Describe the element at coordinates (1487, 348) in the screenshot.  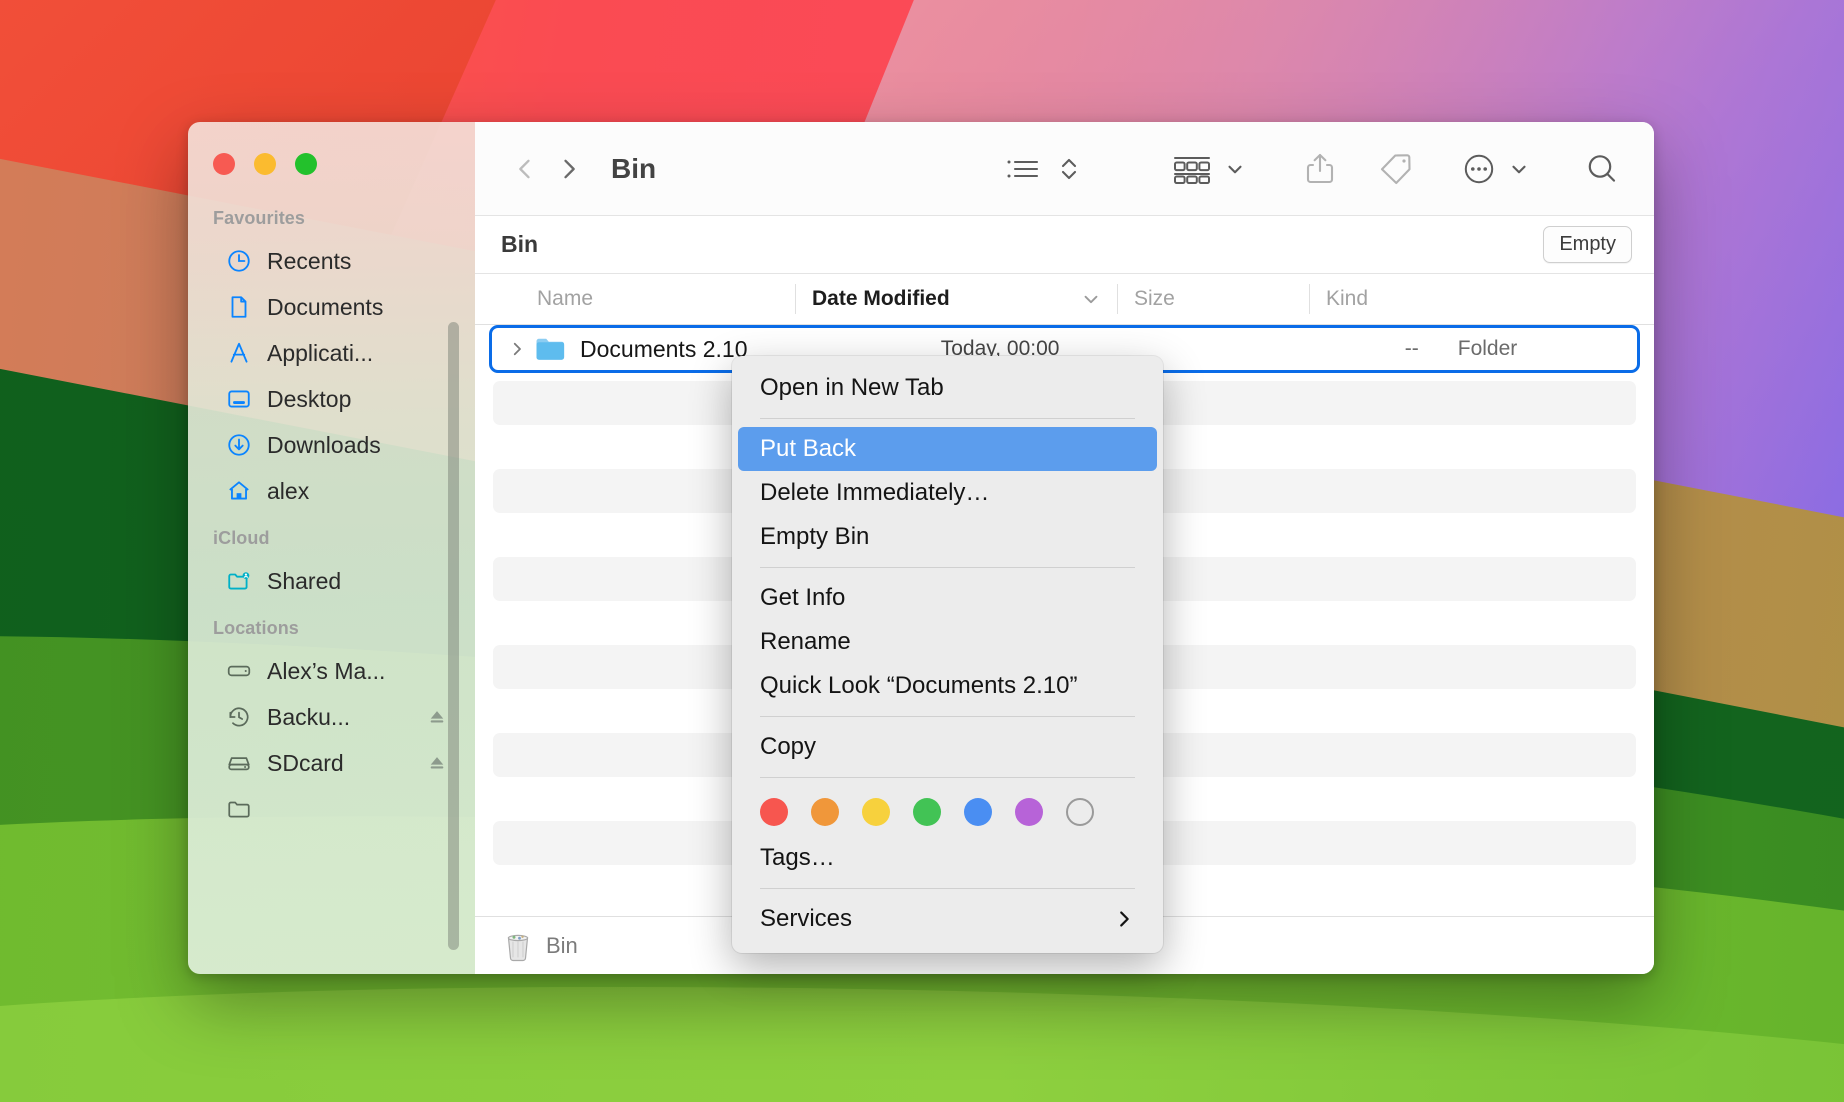
I see `file-kind: Folder` at that location.